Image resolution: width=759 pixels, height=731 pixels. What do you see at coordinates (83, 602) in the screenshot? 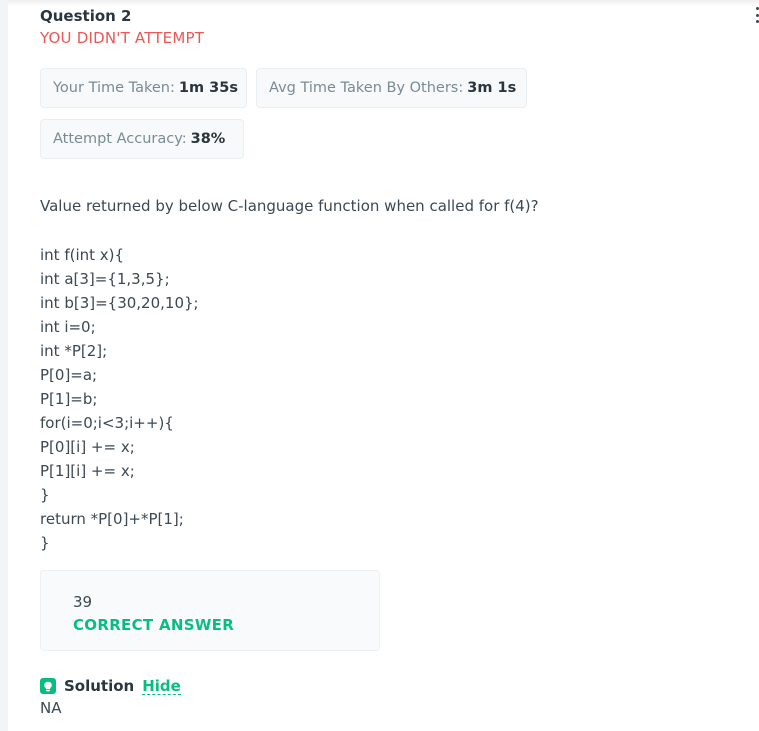
I see `answer-value: 39` at bounding box center [83, 602].